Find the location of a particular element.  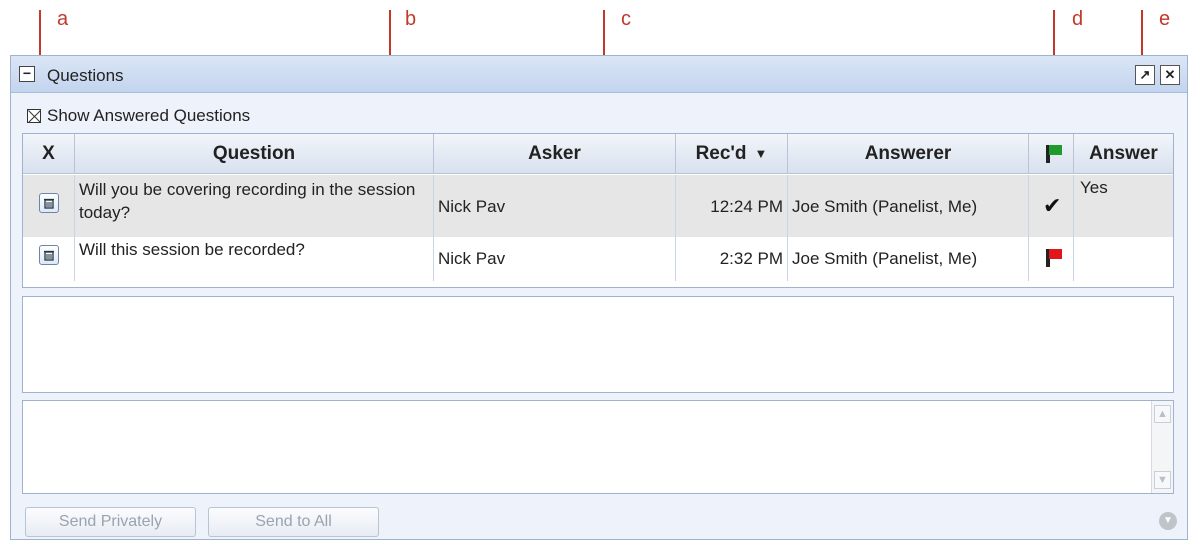

column-header-answer: Answer is located at coordinates (1123, 154).